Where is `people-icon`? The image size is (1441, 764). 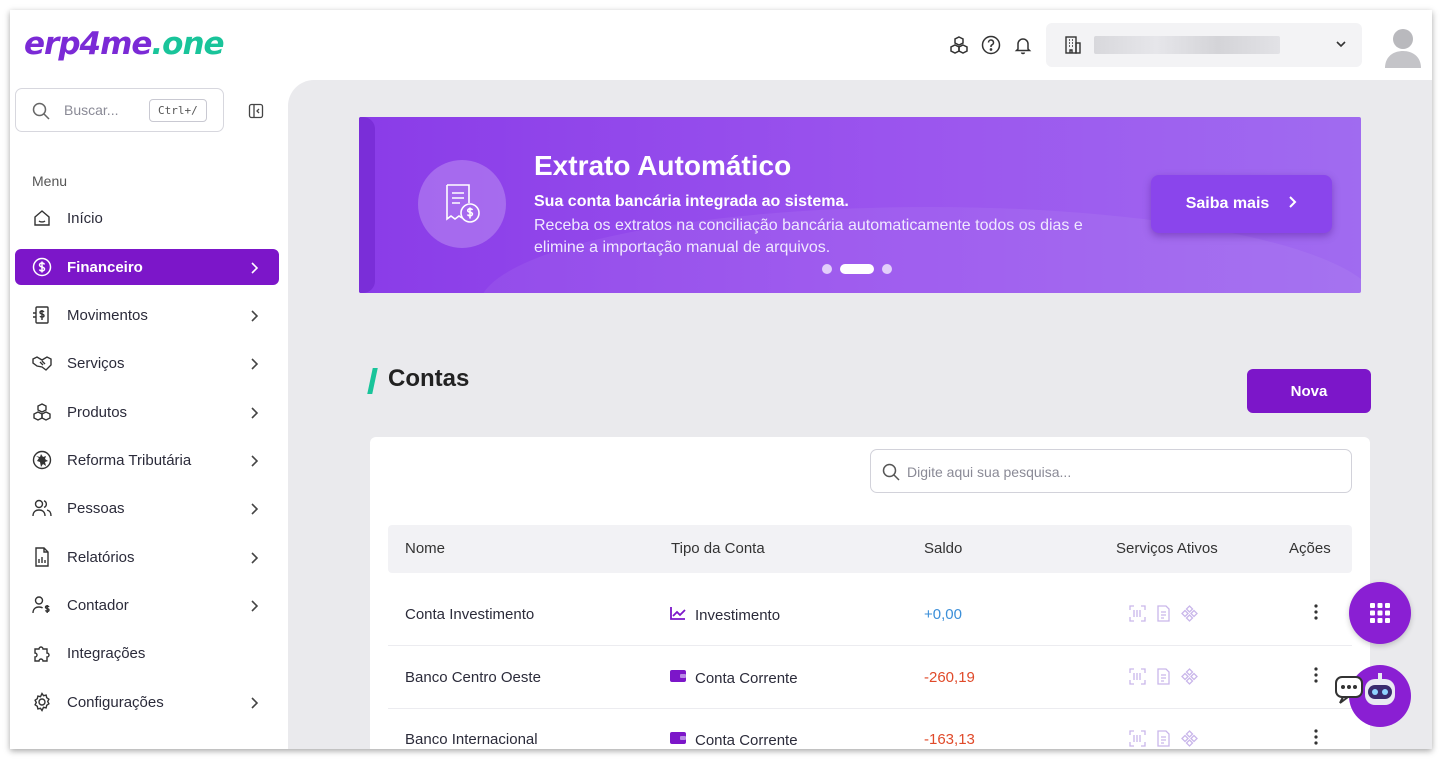
people-icon is located at coordinates (42, 508).